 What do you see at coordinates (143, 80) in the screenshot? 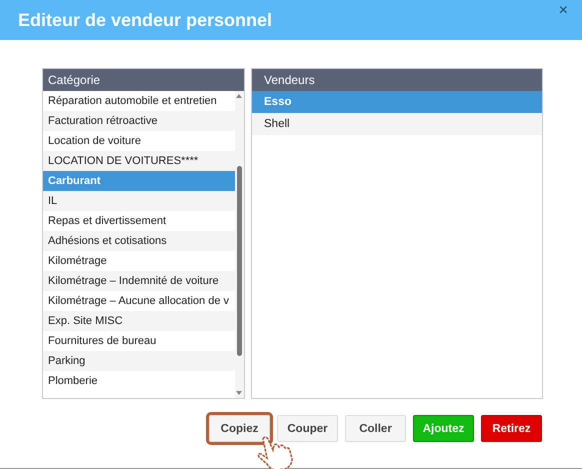
I see `column-header: Catégorie` at bounding box center [143, 80].